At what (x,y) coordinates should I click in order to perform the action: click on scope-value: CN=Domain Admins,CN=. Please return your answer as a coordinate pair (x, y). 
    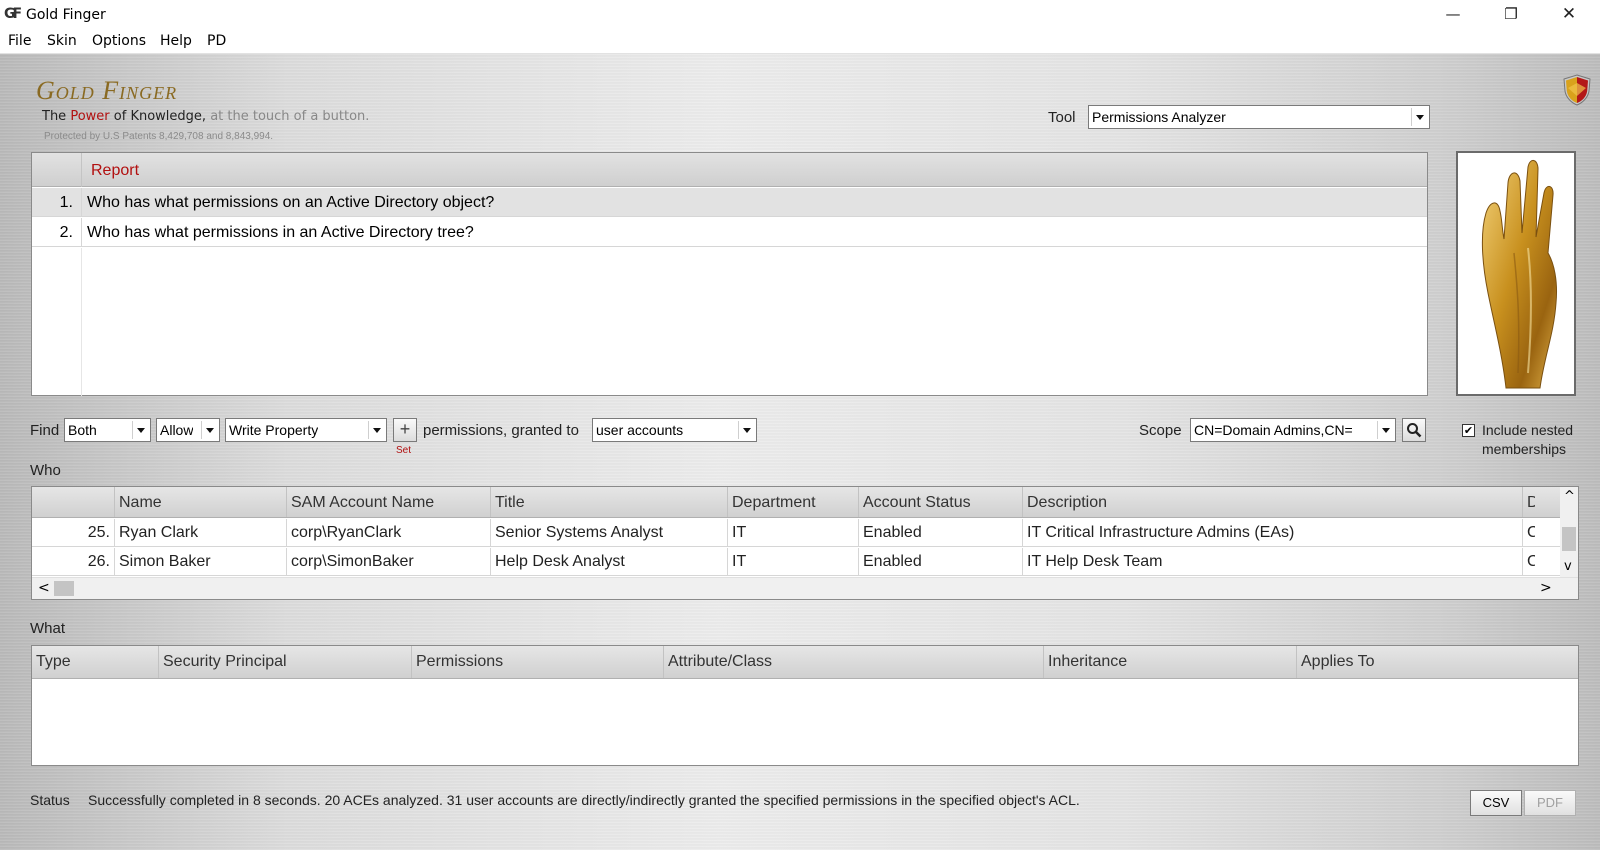
    Looking at the image, I should click on (1273, 430).